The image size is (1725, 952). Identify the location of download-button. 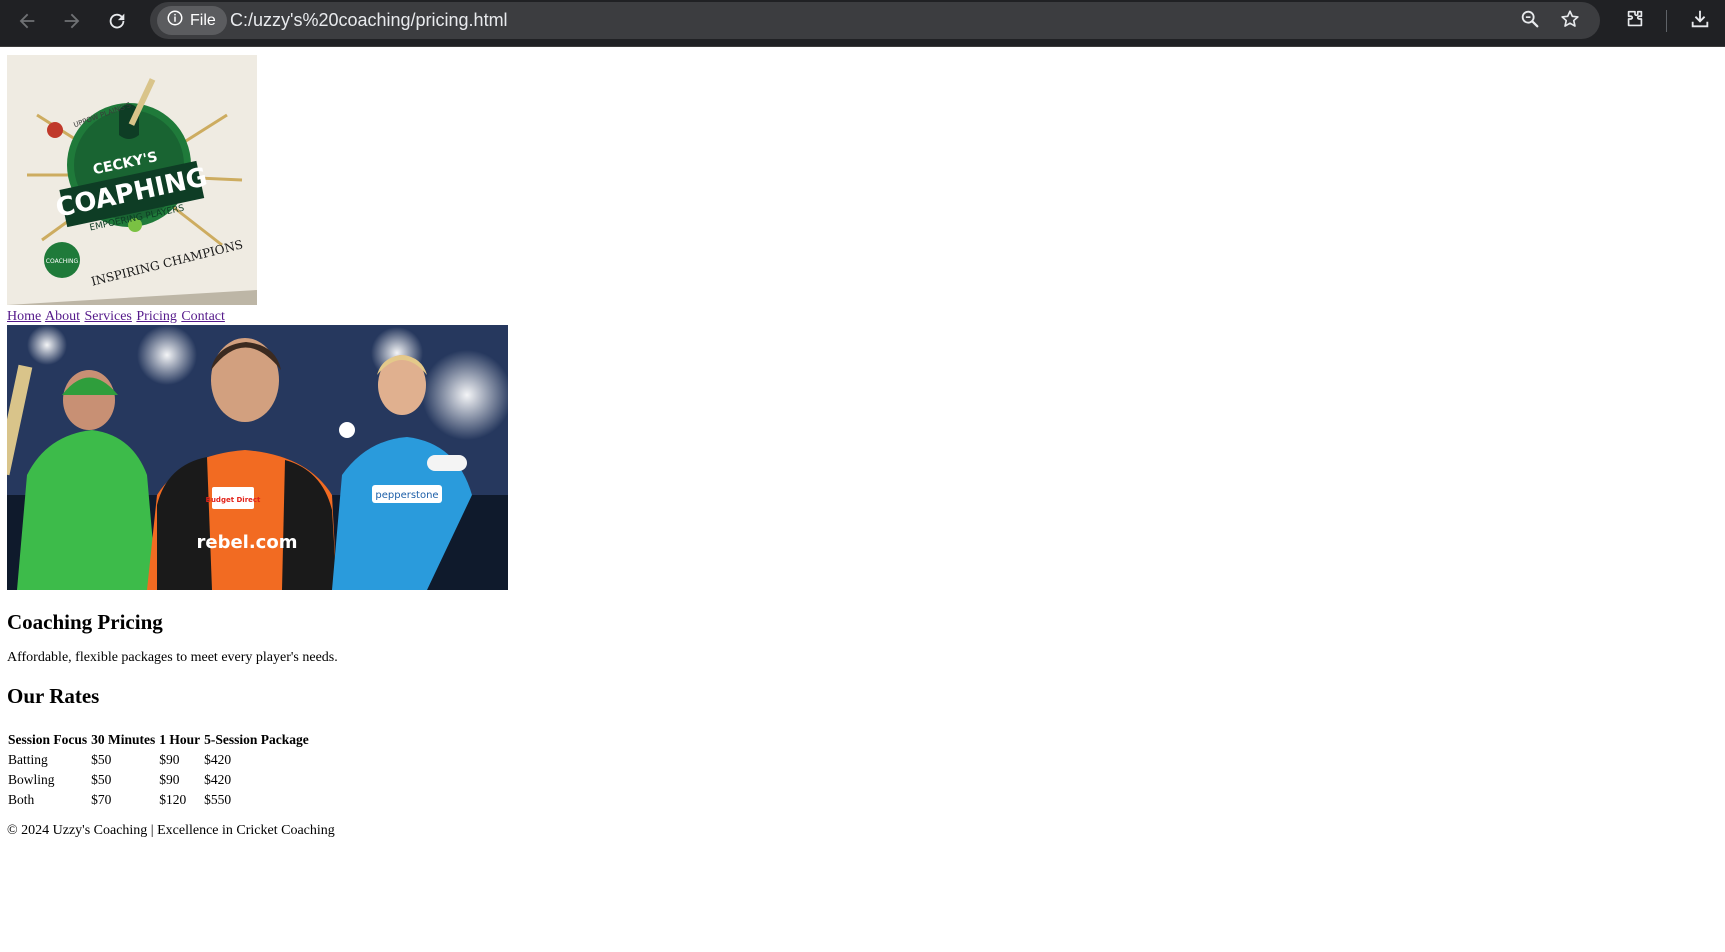
(1700, 21).